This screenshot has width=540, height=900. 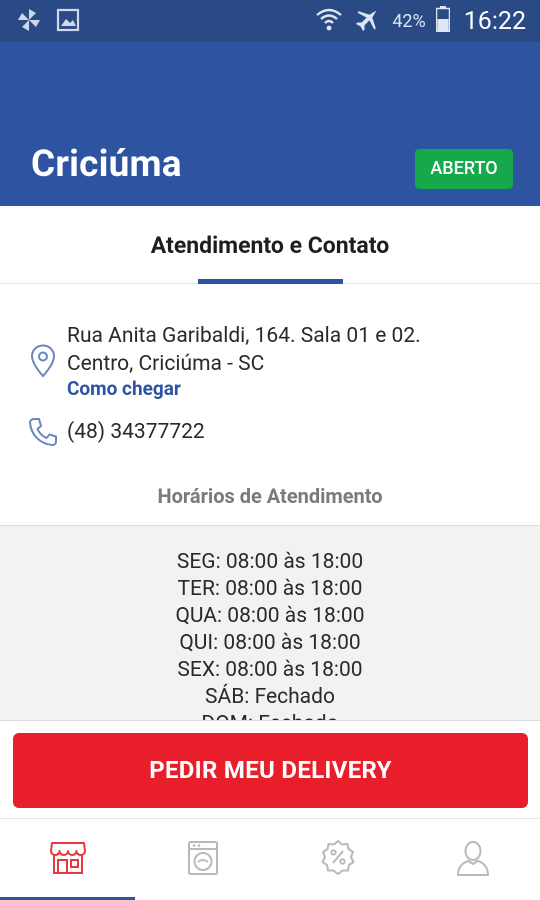 What do you see at coordinates (136, 432) in the screenshot?
I see `phone-number: (48) 34377722` at bounding box center [136, 432].